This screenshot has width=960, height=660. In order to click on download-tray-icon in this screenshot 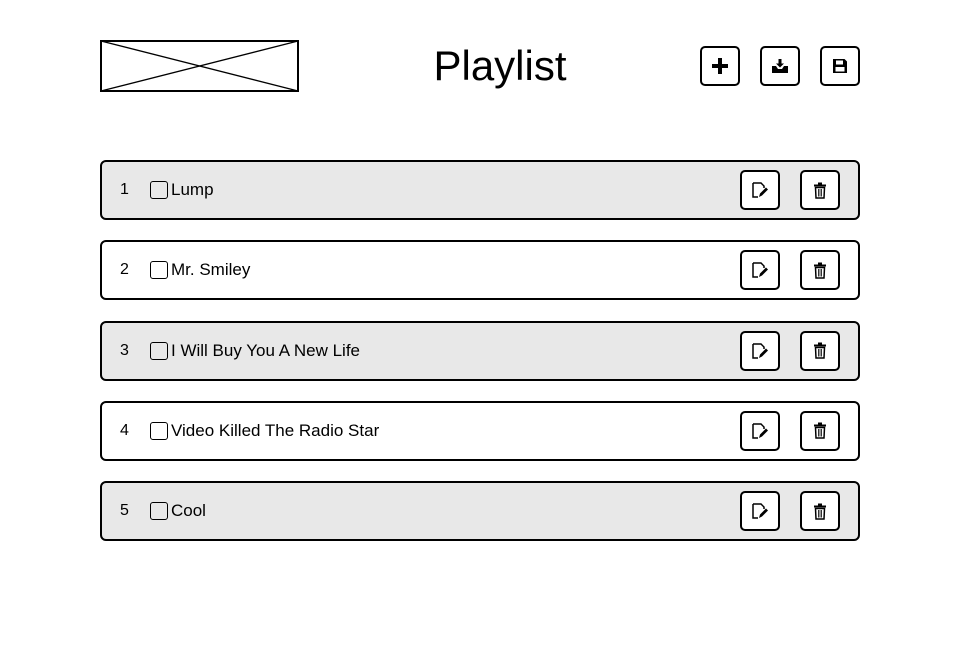, I will do `click(780, 66)`.